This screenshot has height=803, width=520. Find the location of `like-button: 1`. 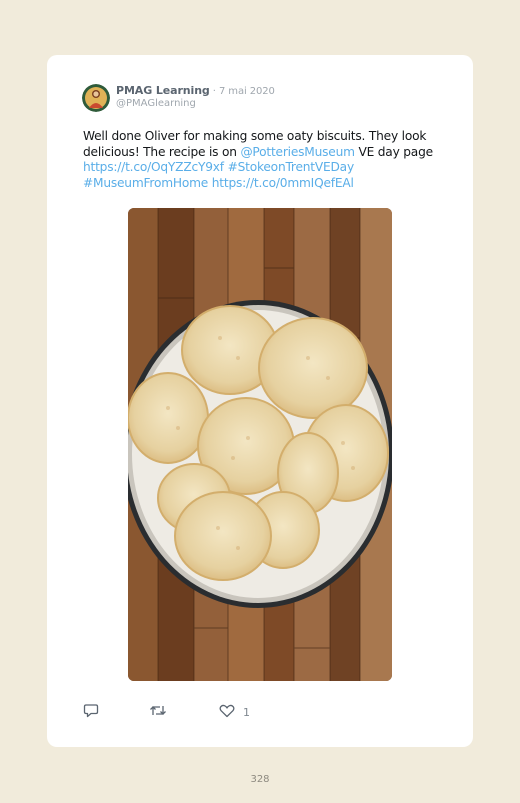

like-button: 1 is located at coordinates (234, 712).